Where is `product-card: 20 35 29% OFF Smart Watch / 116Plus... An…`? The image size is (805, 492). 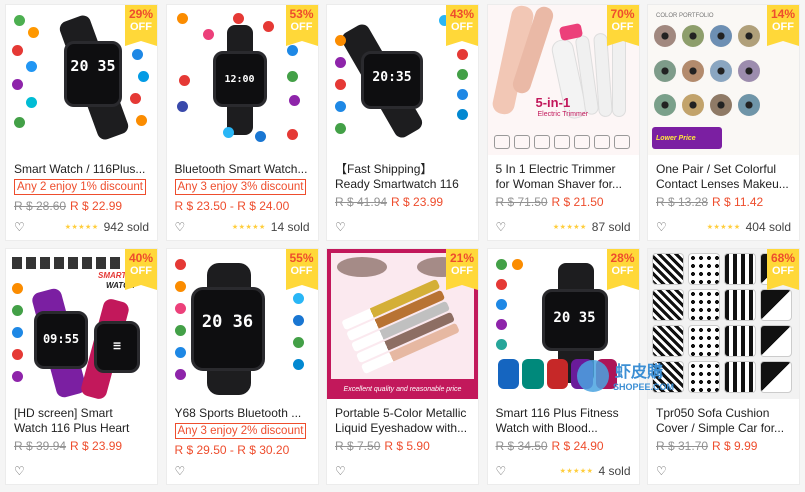
product-card: 20 35 29% OFF Smart Watch / 116Plus... An… is located at coordinates (81, 122).